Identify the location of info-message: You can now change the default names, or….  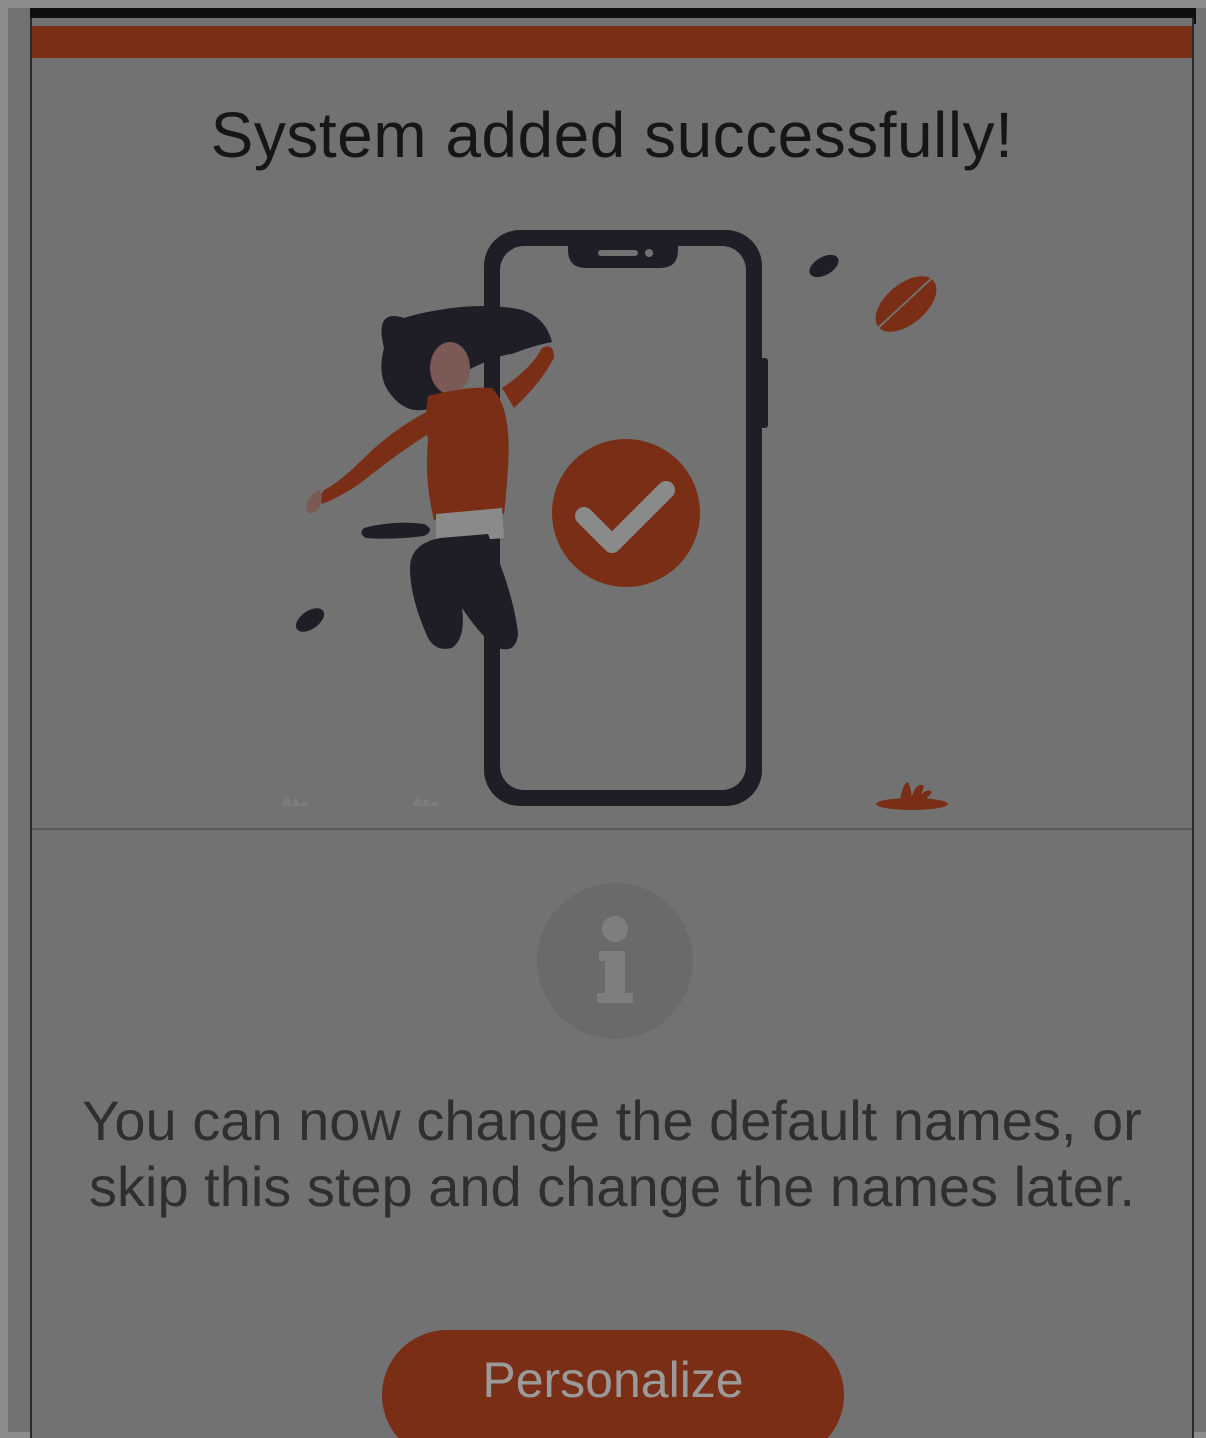
(612, 1154).